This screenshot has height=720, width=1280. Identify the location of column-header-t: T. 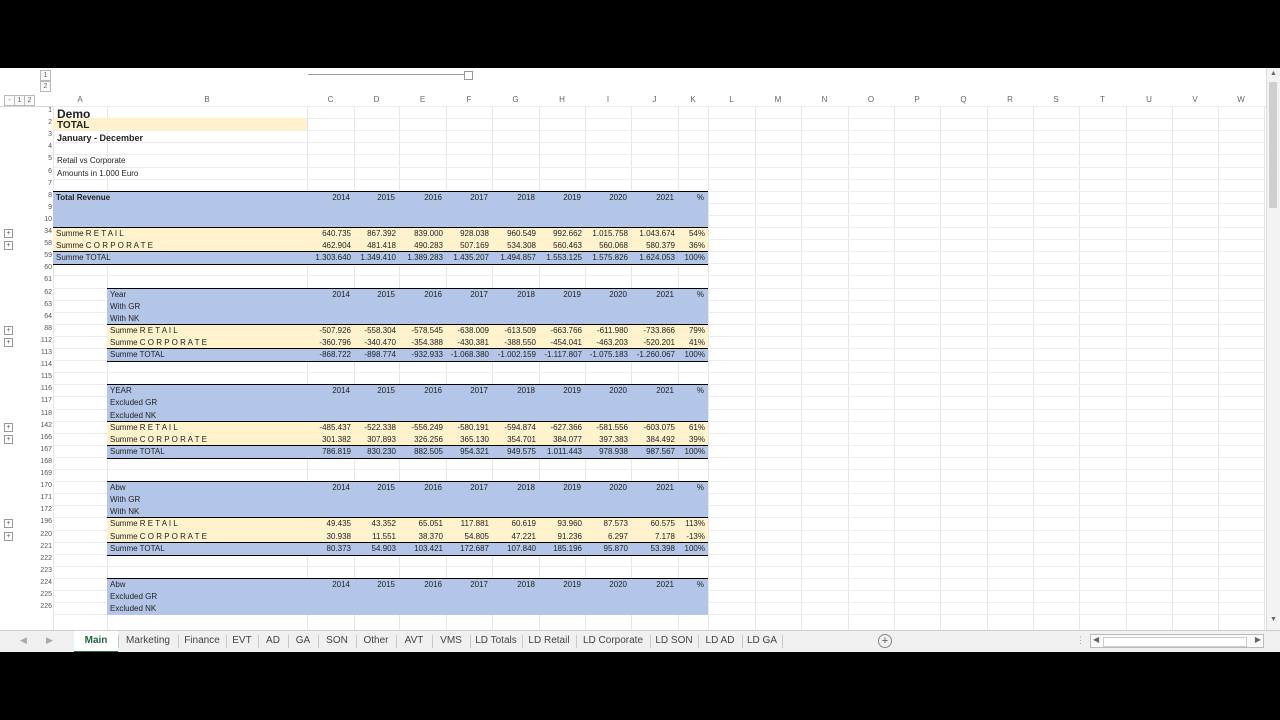
(1102, 100).